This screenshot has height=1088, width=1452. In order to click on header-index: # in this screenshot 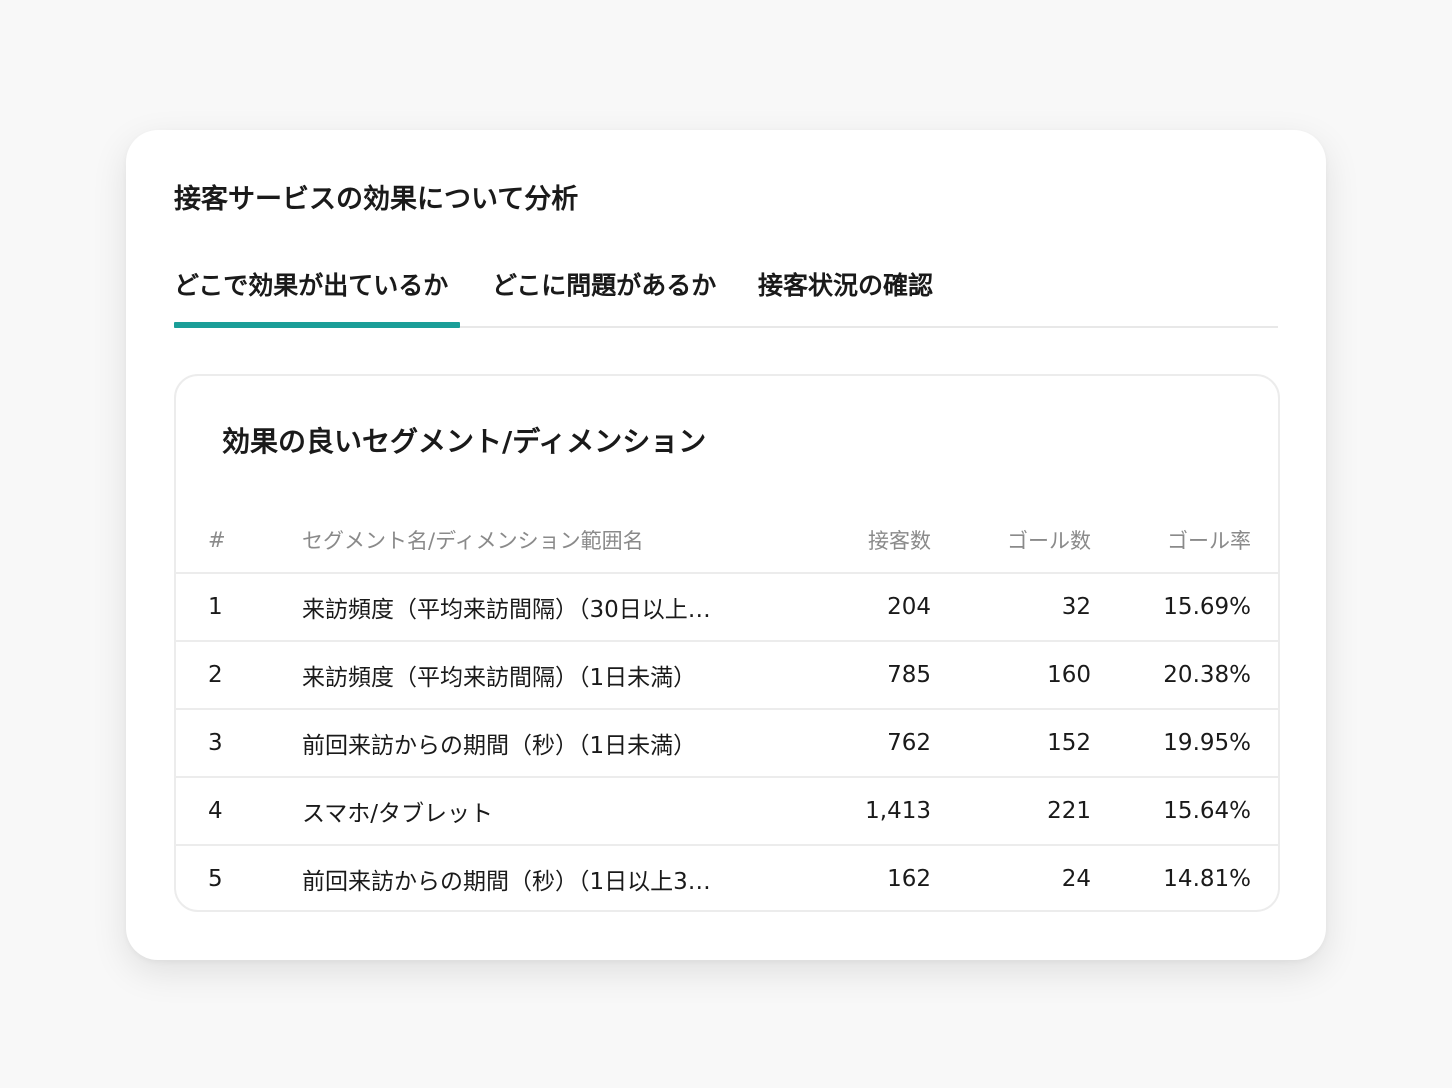, I will do `click(239, 541)`.